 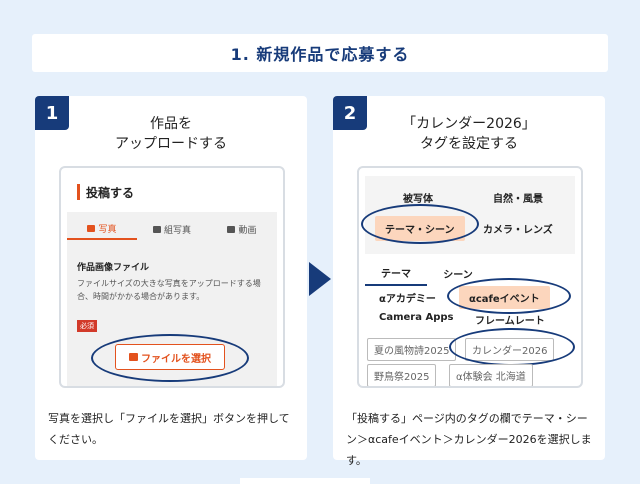 What do you see at coordinates (518, 197) in the screenshot?
I see `category-nature: 自然・風景` at bounding box center [518, 197].